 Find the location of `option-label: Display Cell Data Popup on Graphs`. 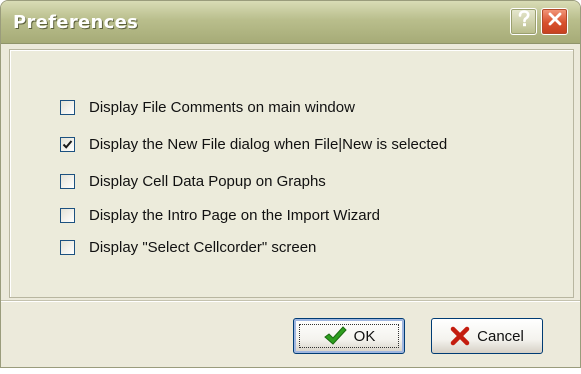

option-label: Display Cell Data Popup on Graphs is located at coordinates (207, 181).